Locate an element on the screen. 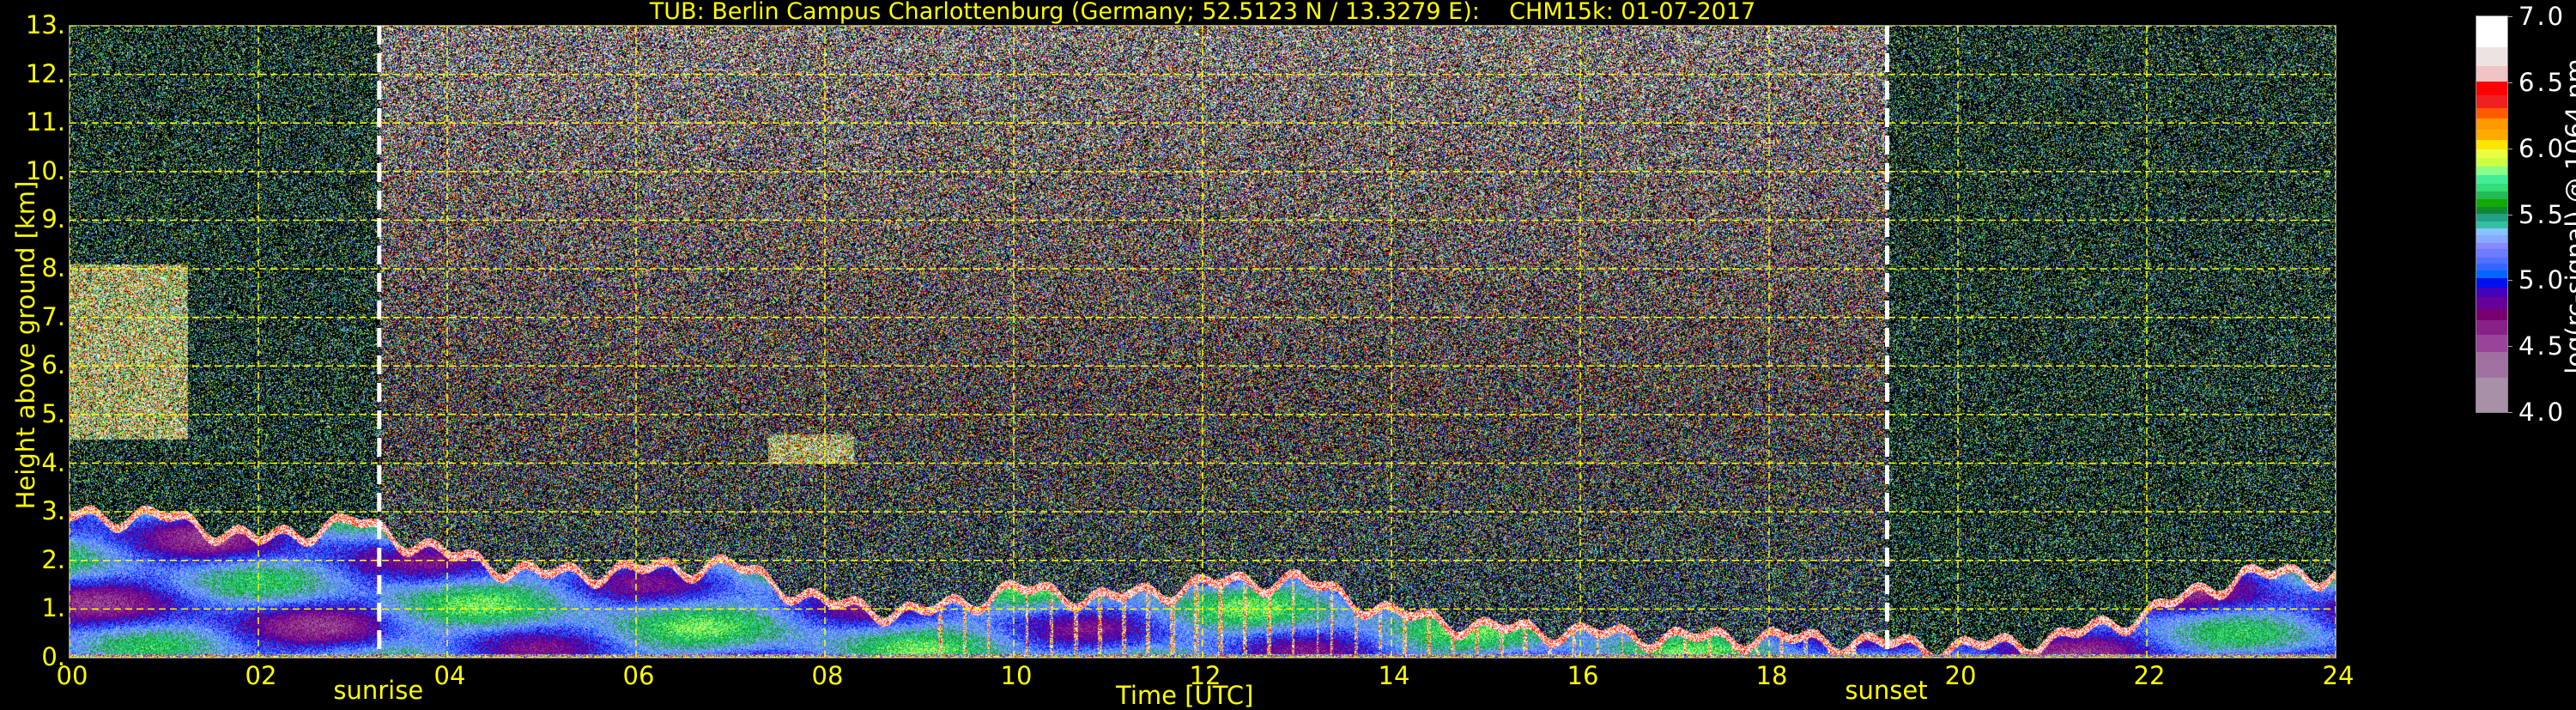  colorbar-tick-label: 5.0 is located at coordinates (2542, 280).